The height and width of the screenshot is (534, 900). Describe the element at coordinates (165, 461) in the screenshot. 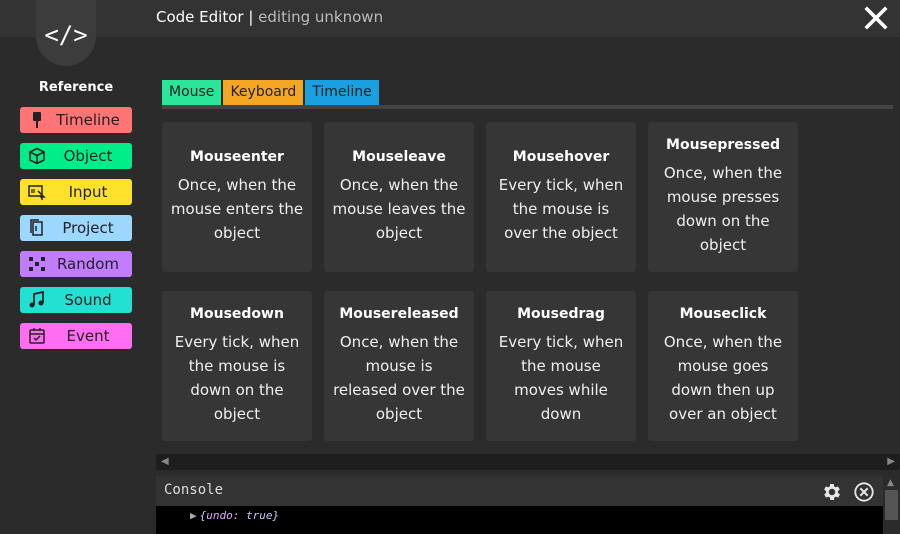

I see `scroll-left-icon: ◀` at that location.